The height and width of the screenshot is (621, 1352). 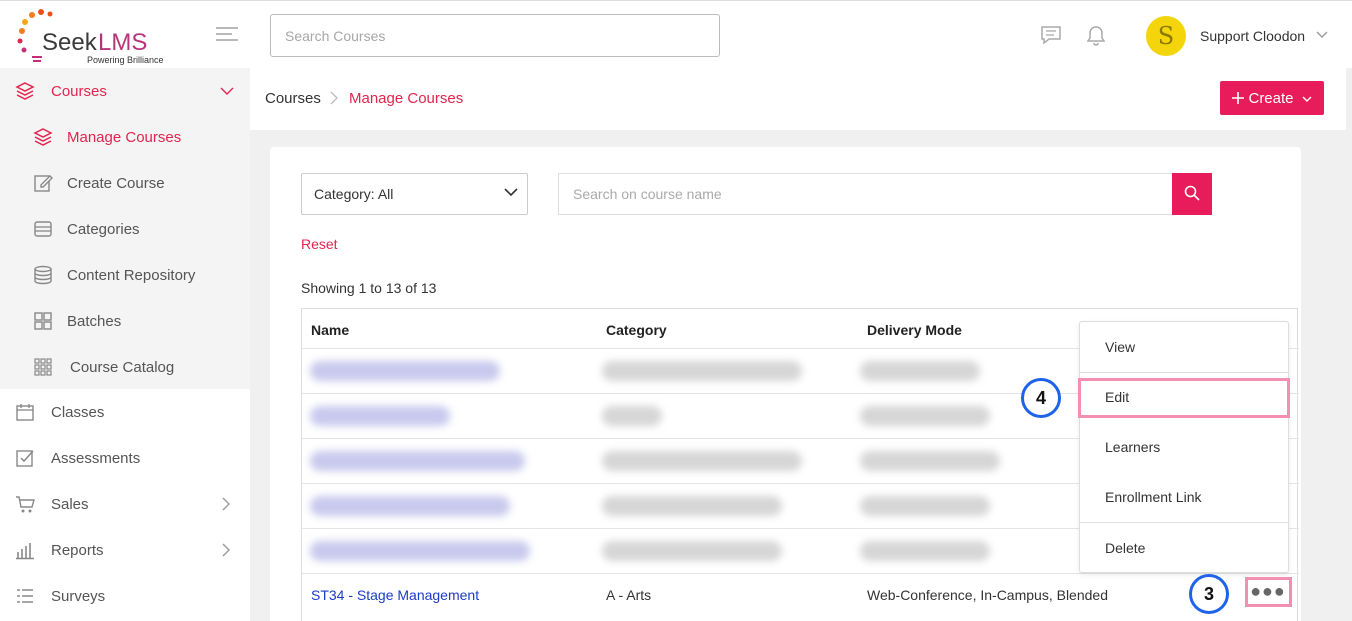 I want to click on message-icon, so click(x=1051, y=35).